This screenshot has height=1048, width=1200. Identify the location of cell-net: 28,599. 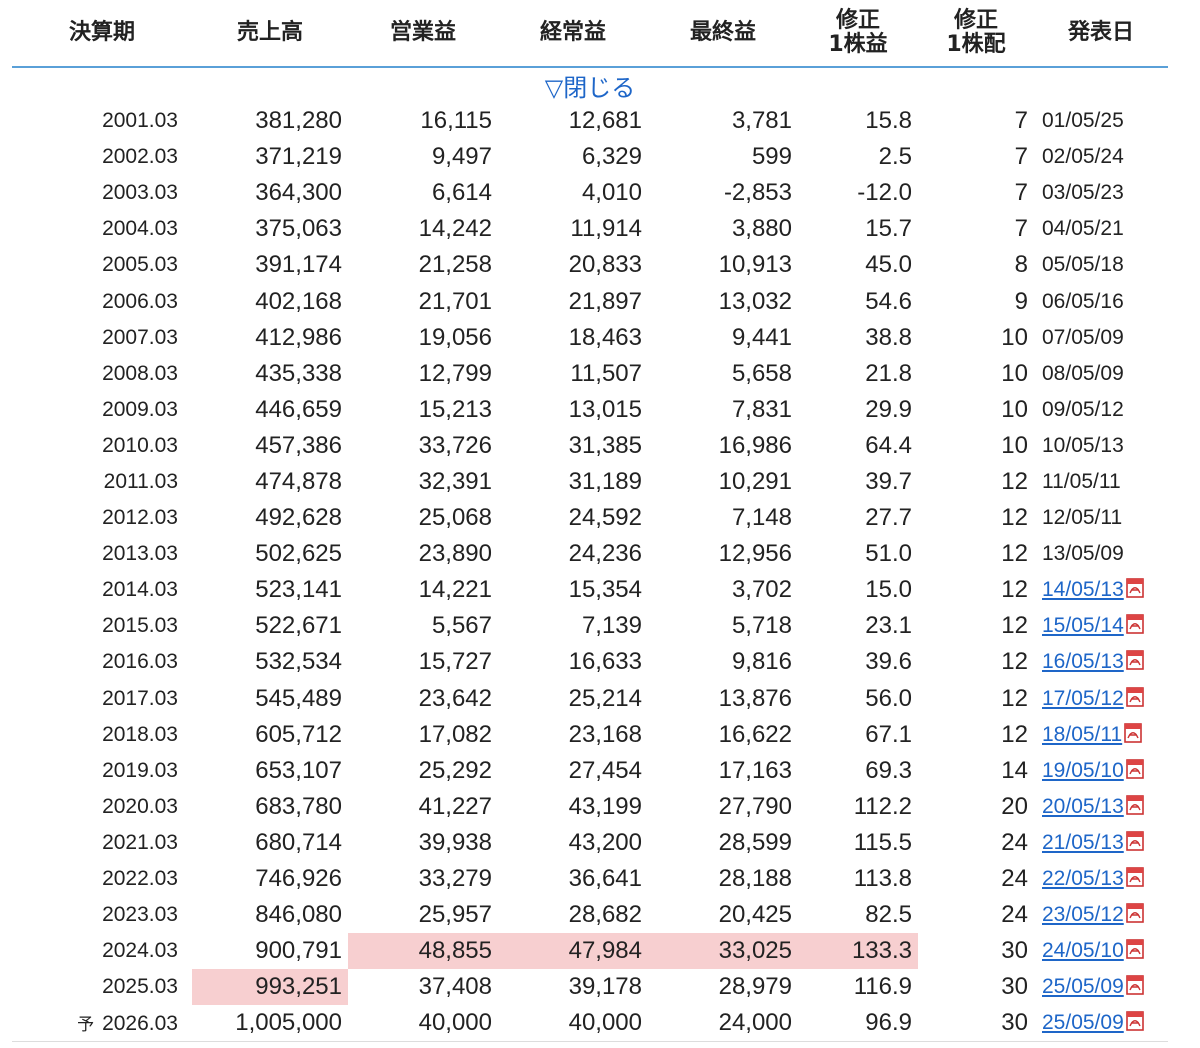
(755, 842).